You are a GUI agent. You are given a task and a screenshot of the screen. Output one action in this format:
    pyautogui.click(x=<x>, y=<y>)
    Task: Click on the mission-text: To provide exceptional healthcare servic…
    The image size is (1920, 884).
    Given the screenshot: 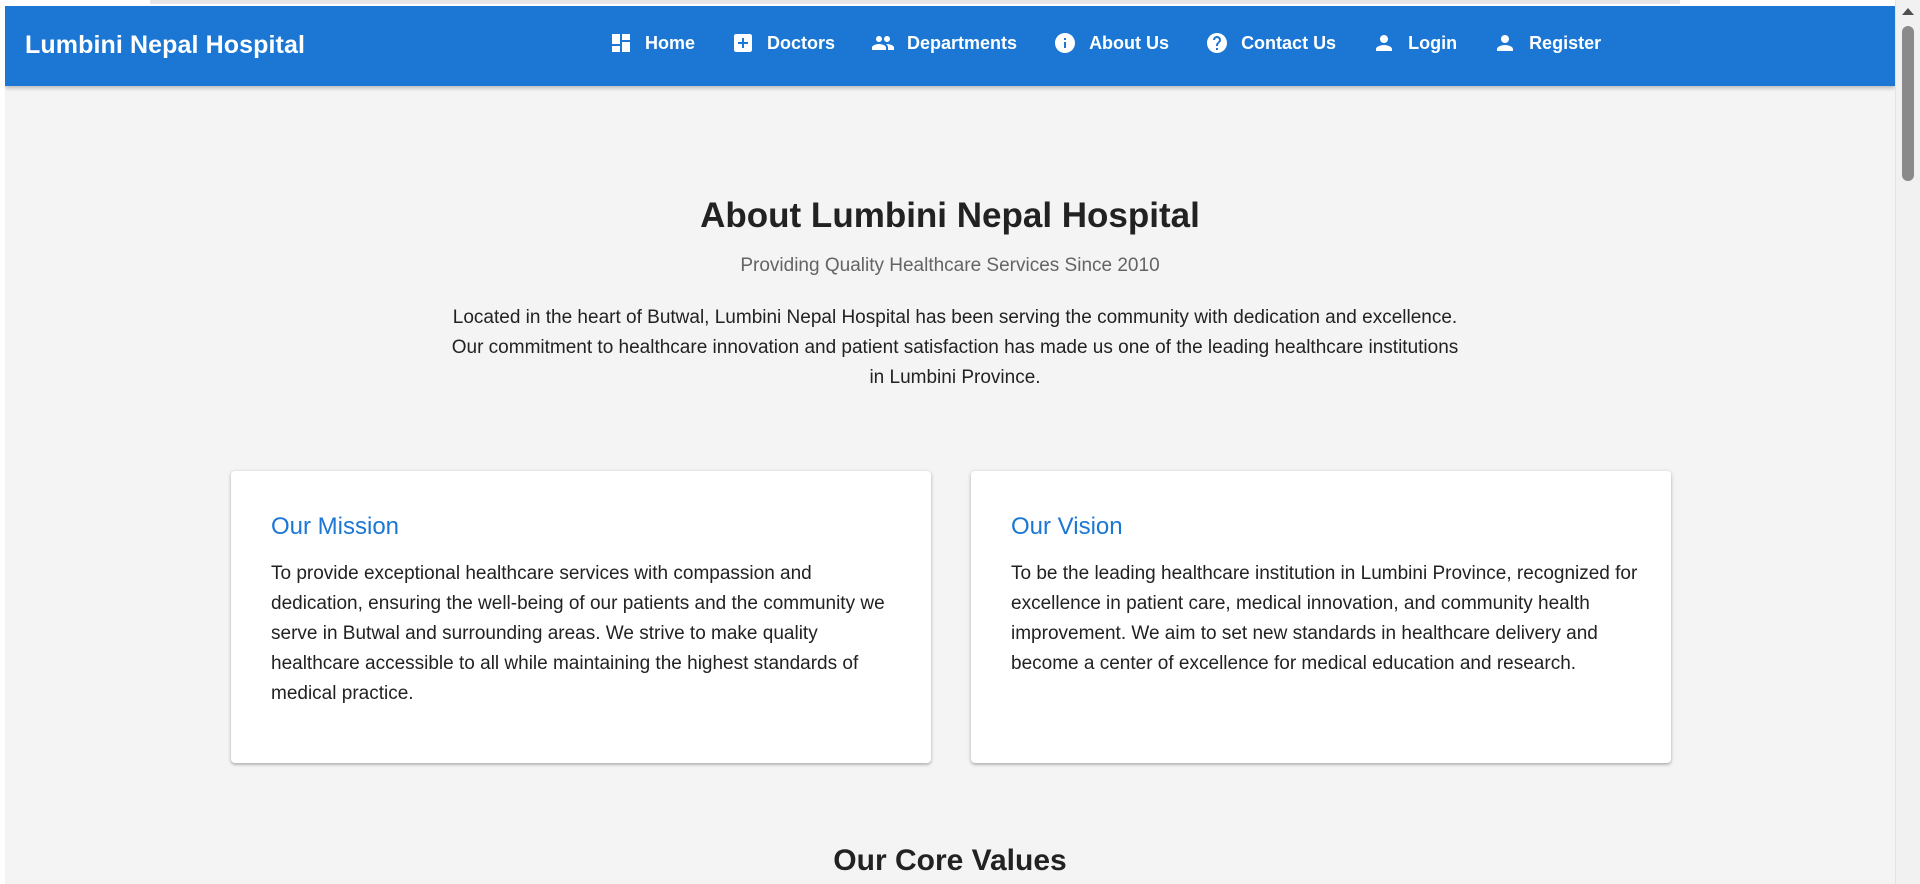 What is the action you would take?
    pyautogui.click(x=578, y=633)
    